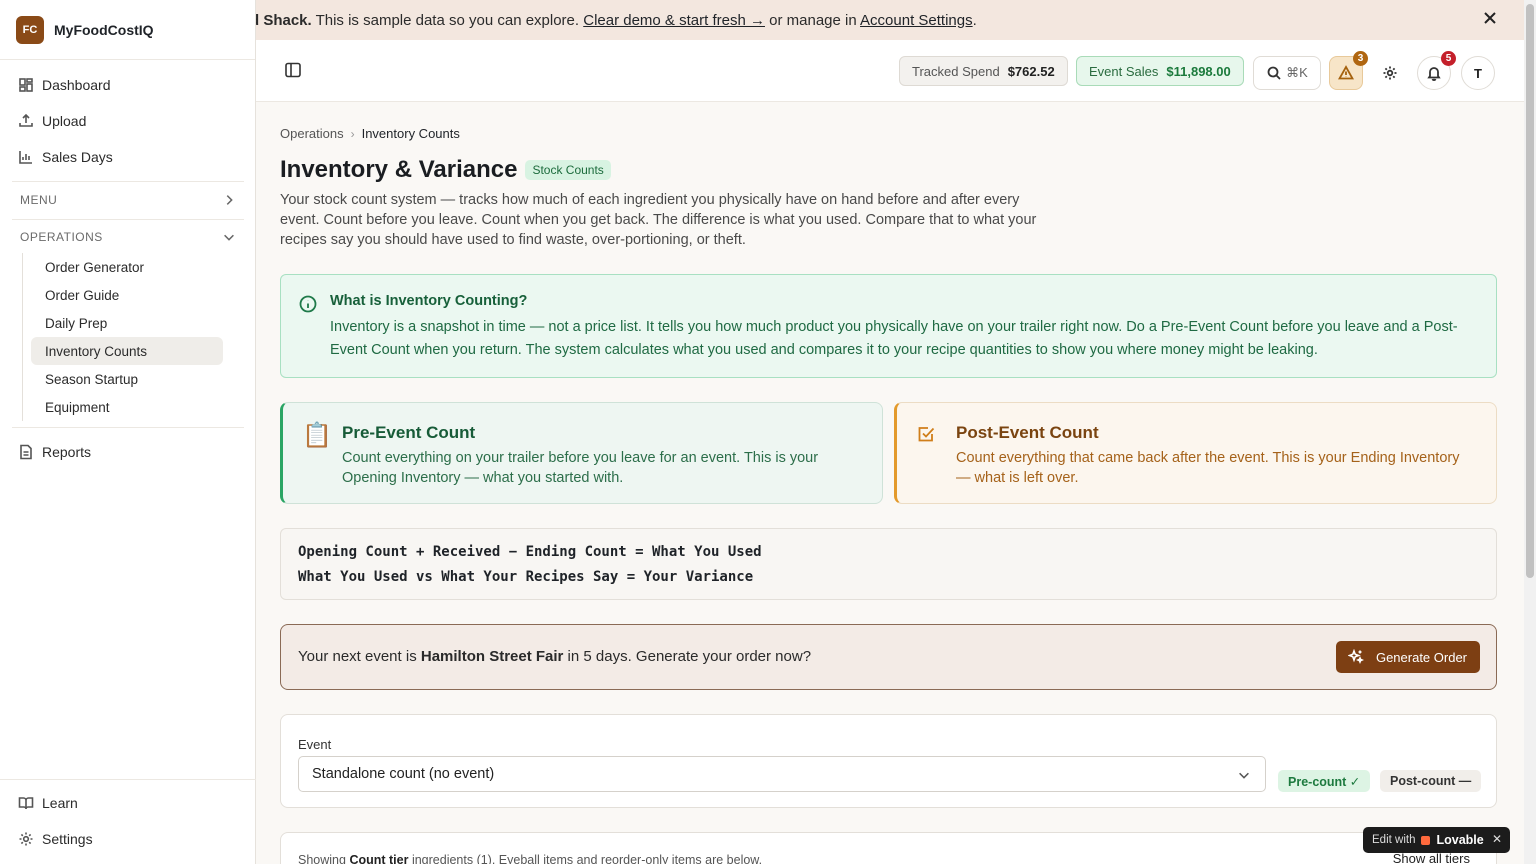 The width and height of the screenshot is (1536, 864). Describe the element at coordinates (128, 839) in the screenshot. I see `sidebar-item-settings: Settings` at that location.